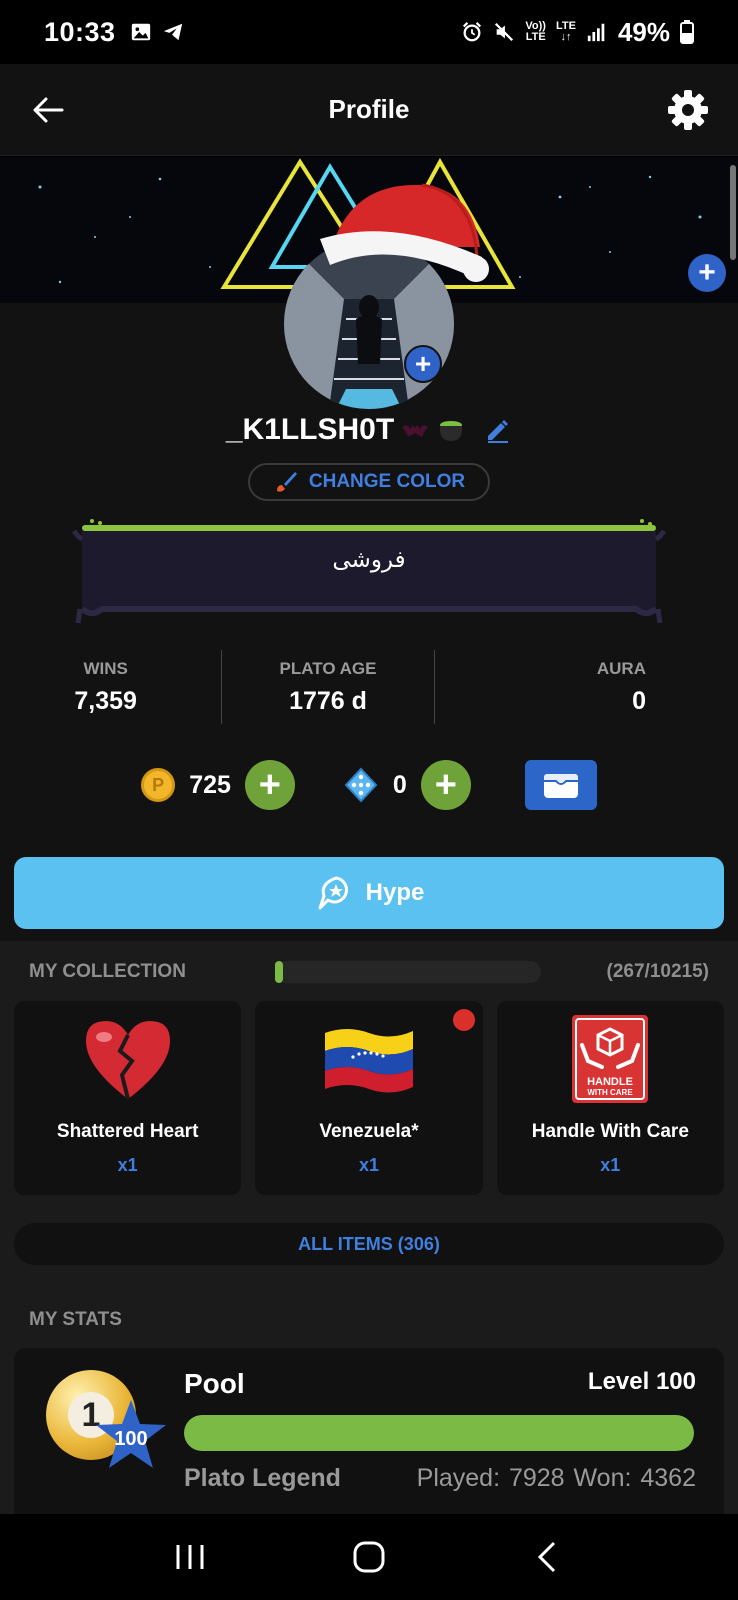  I want to click on paintbrush-icon, so click(286, 482).